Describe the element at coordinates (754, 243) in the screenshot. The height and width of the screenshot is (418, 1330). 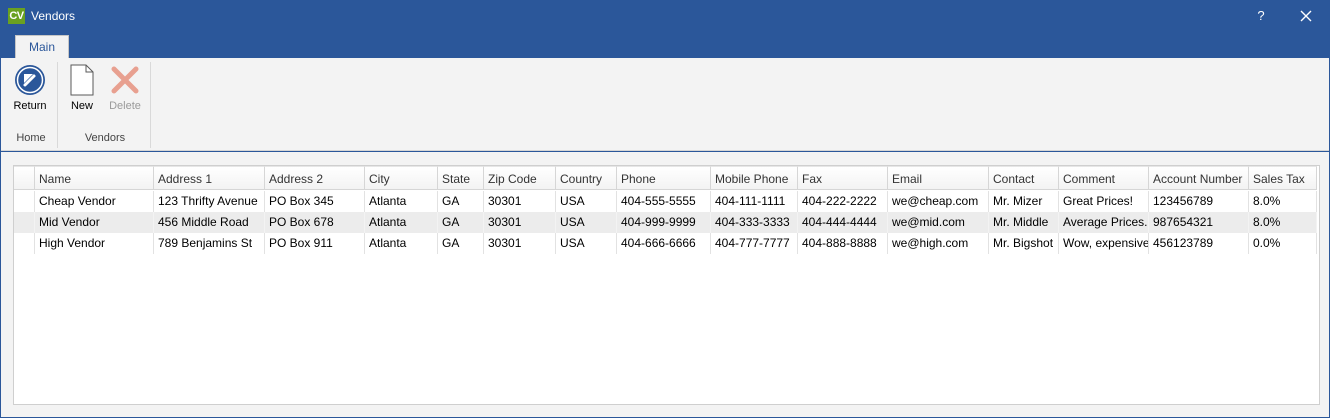
I see `cell-mobile-phone: 404-777-7777` at that location.